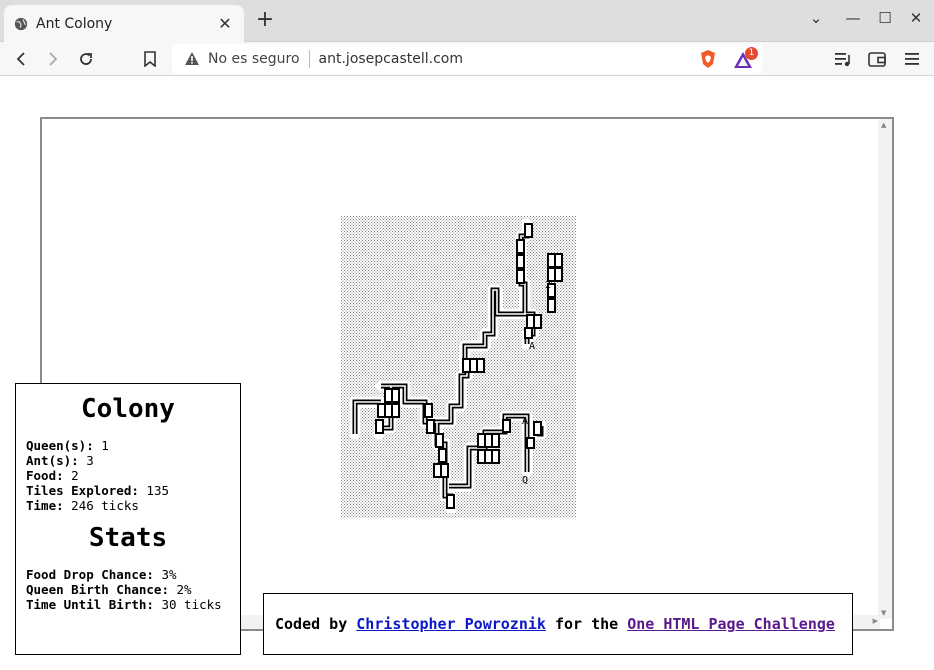  What do you see at coordinates (885, 369) in the screenshot?
I see `vertical-scrollbar: ▲ ▼` at bounding box center [885, 369].